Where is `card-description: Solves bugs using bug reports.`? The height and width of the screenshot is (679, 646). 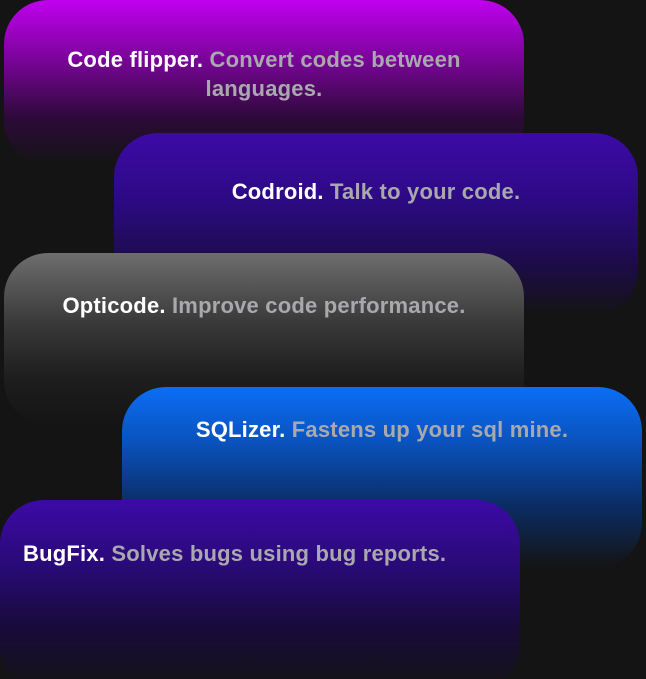 card-description: Solves bugs using bug reports. is located at coordinates (279, 553).